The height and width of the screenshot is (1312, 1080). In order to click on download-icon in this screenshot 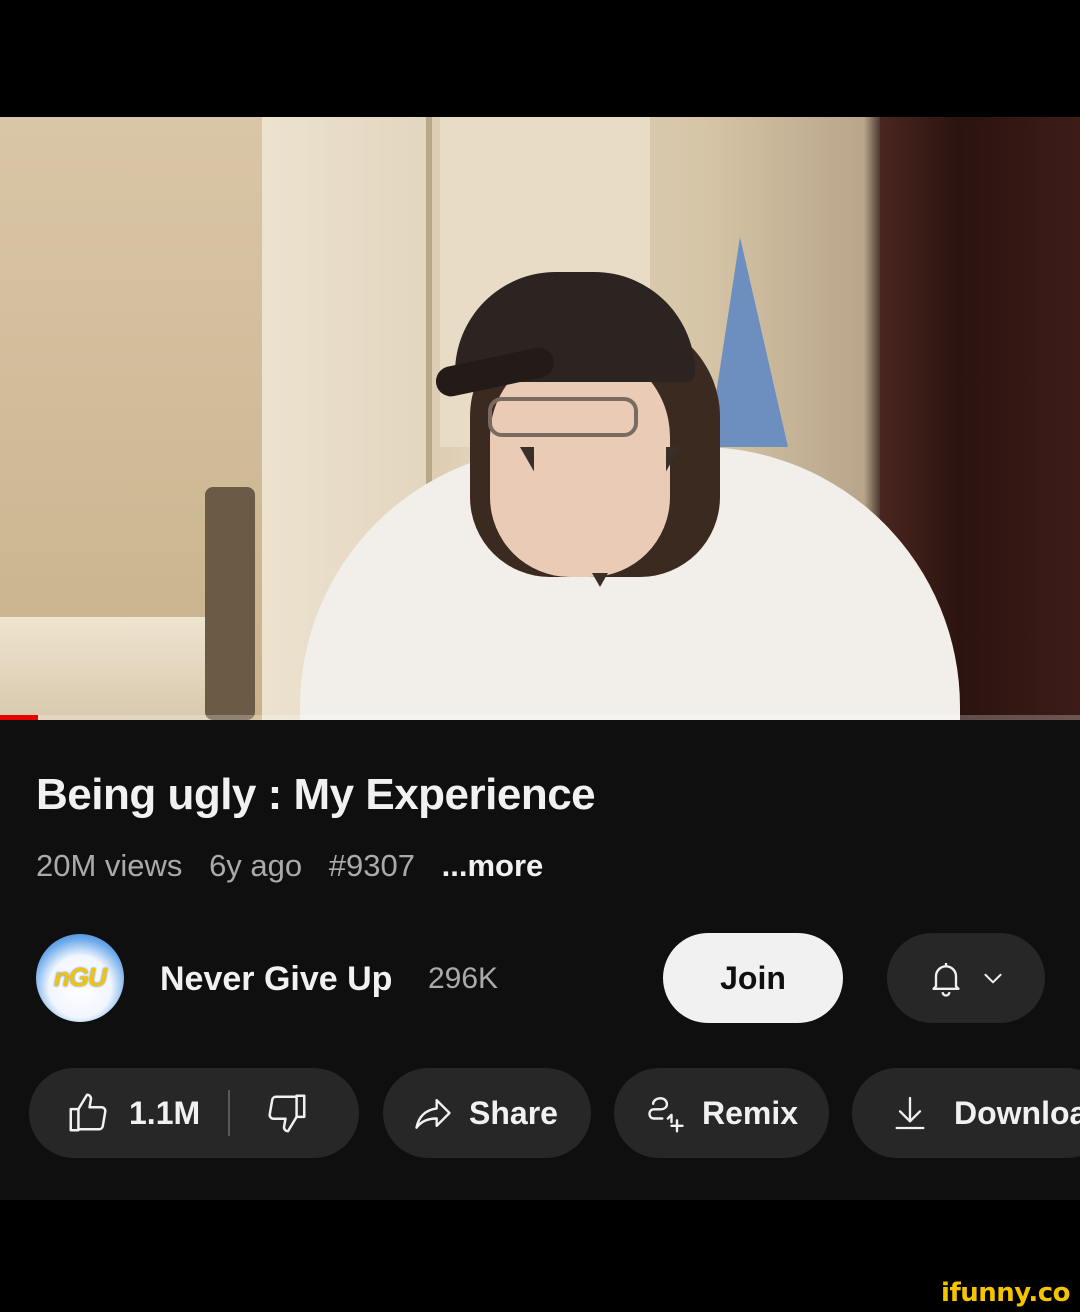, I will do `click(910, 1113)`.